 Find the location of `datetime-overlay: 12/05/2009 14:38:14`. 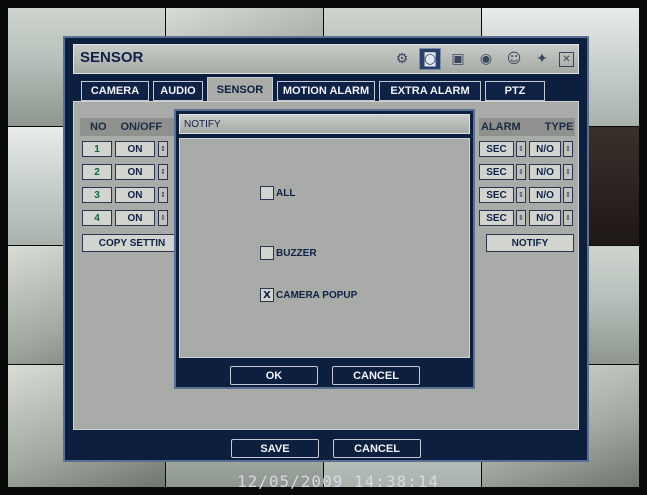

datetime-overlay: 12/05/2009 14:38:14 is located at coordinates (338, 481).